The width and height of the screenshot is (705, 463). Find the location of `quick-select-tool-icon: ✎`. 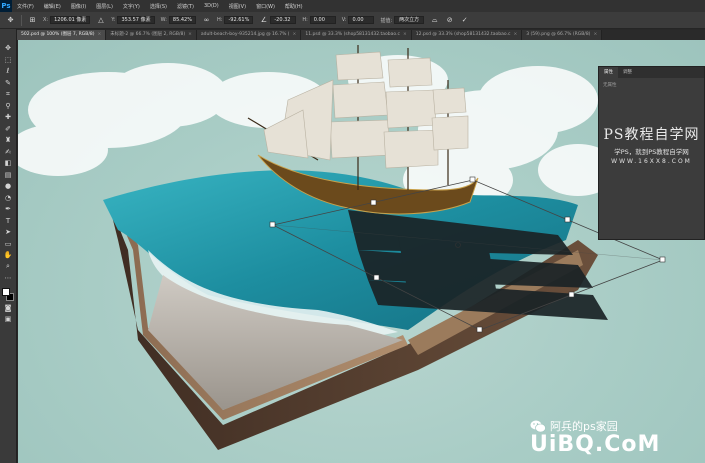

quick-select-tool-icon: ✎ is located at coordinates (8, 83).